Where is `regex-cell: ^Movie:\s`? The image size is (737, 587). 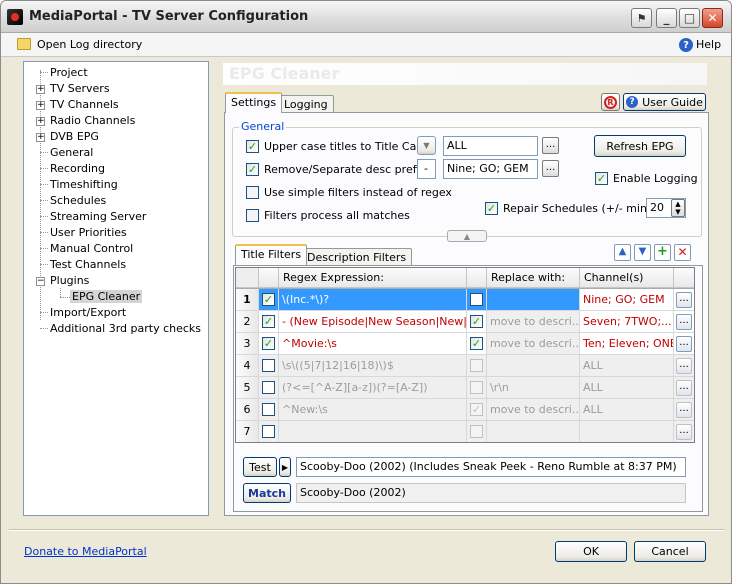
regex-cell: ^Movie:\s is located at coordinates (373, 344).